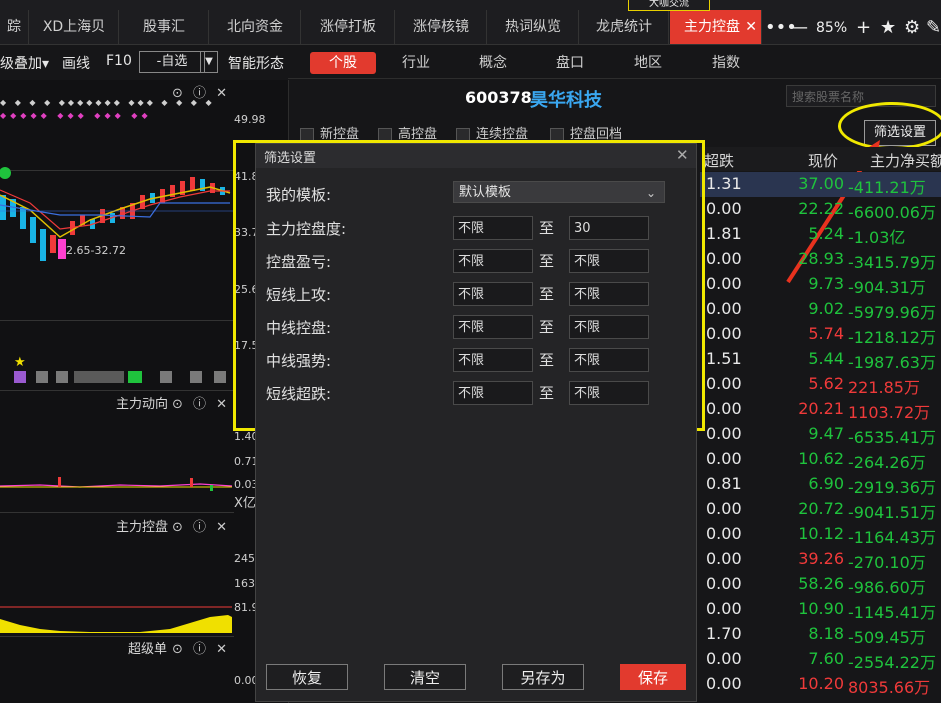  What do you see at coordinates (24, 63) in the screenshot?
I see `overlay-menu: 级叠加▾` at bounding box center [24, 63].